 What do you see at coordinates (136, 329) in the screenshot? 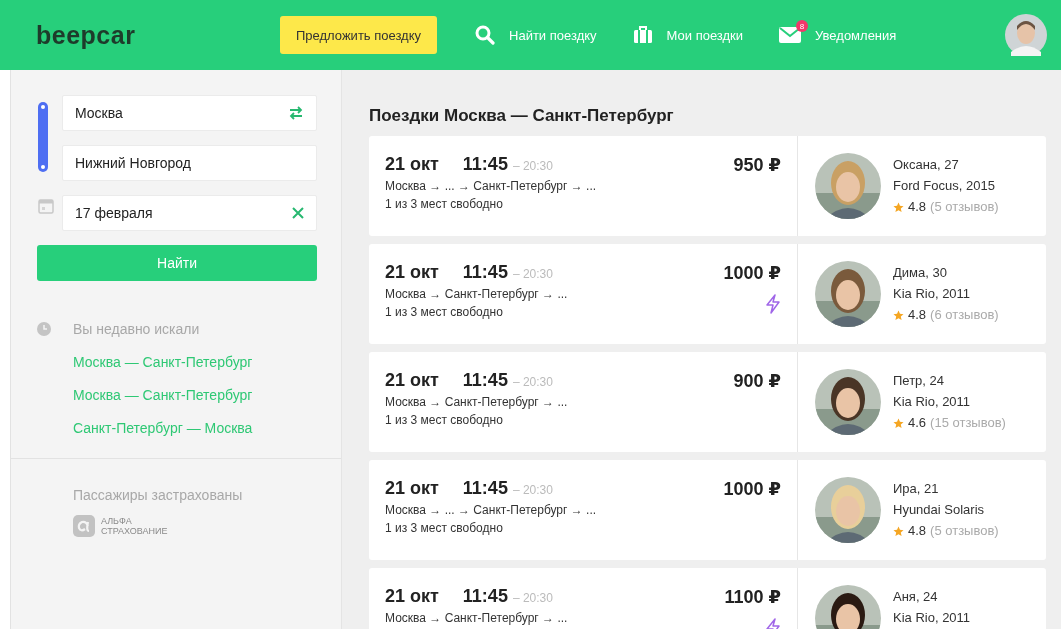
I see `recent-searches-title: Вы недавно искали` at bounding box center [136, 329].